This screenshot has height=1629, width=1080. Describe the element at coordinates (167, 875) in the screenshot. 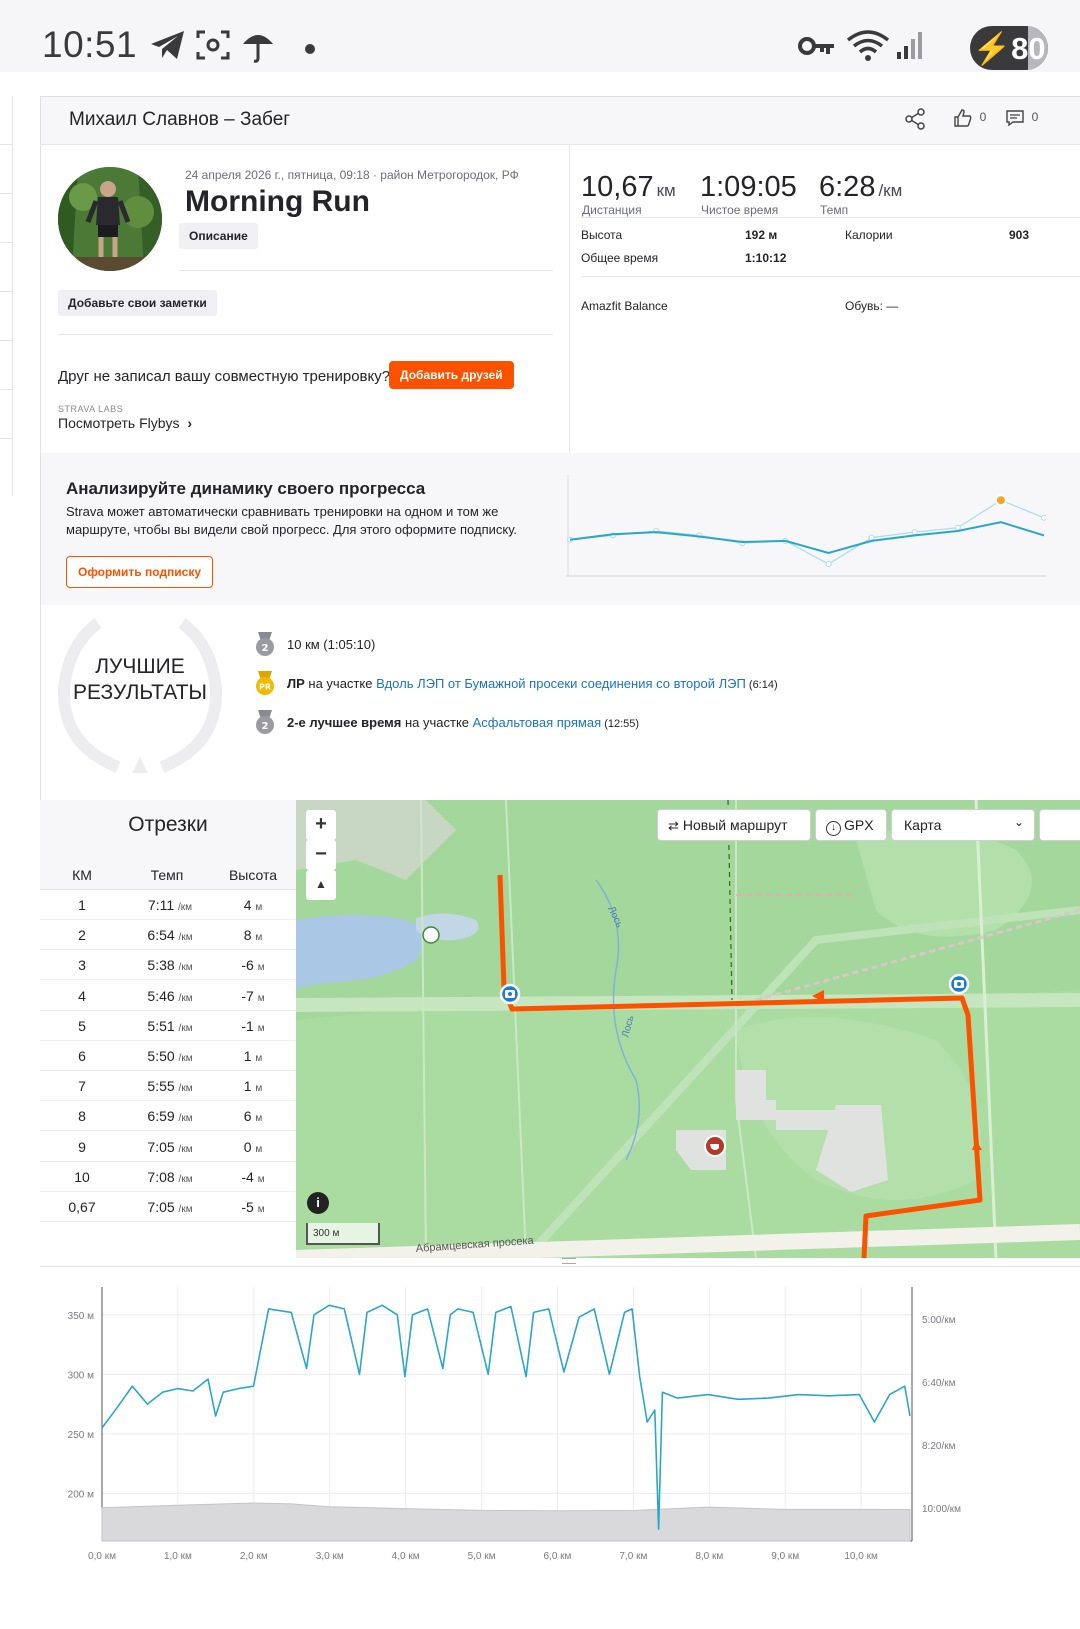

I see `col-pace: Темп` at that location.